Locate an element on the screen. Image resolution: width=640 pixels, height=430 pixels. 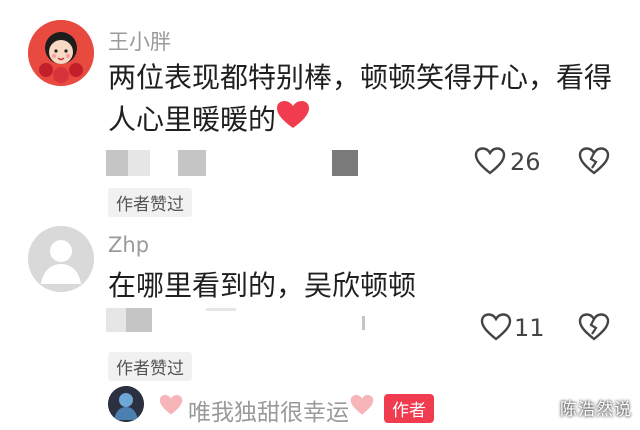
reply-text: 唯我独甜很幸运 is located at coordinates (268, 413).